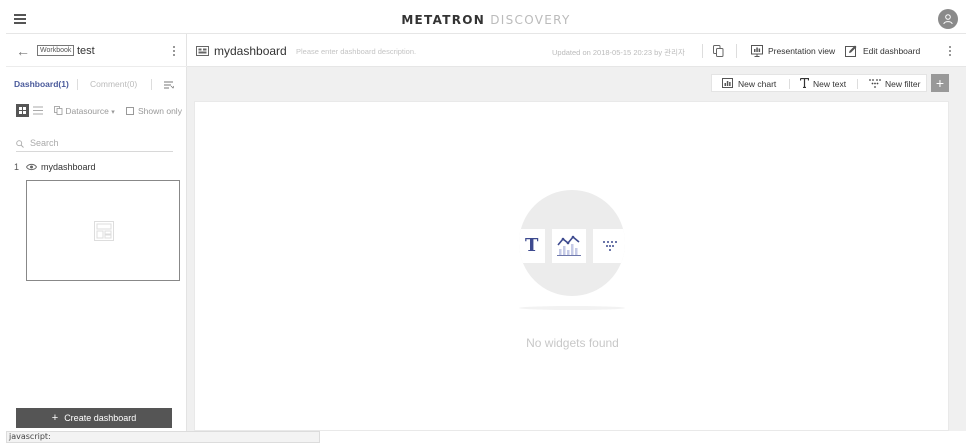 Image resolution: width=972 pixels, height=448 pixels. Describe the element at coordinates (618, 52) in the screenshot. I see `updated-info: Updated on 2018-05-15 20:23 by 관리자` at that location.